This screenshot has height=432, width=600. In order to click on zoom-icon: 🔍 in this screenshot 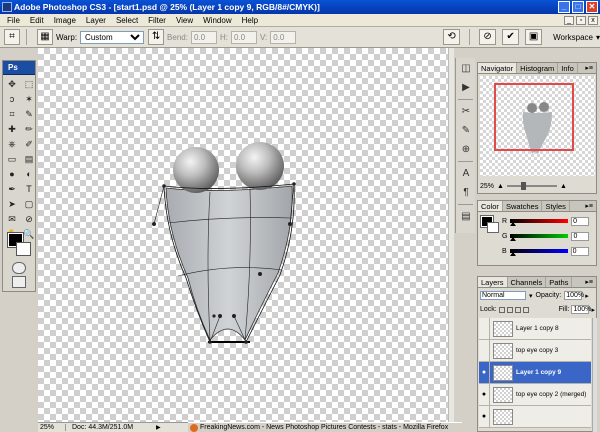, I will do `click(29, 234)`.